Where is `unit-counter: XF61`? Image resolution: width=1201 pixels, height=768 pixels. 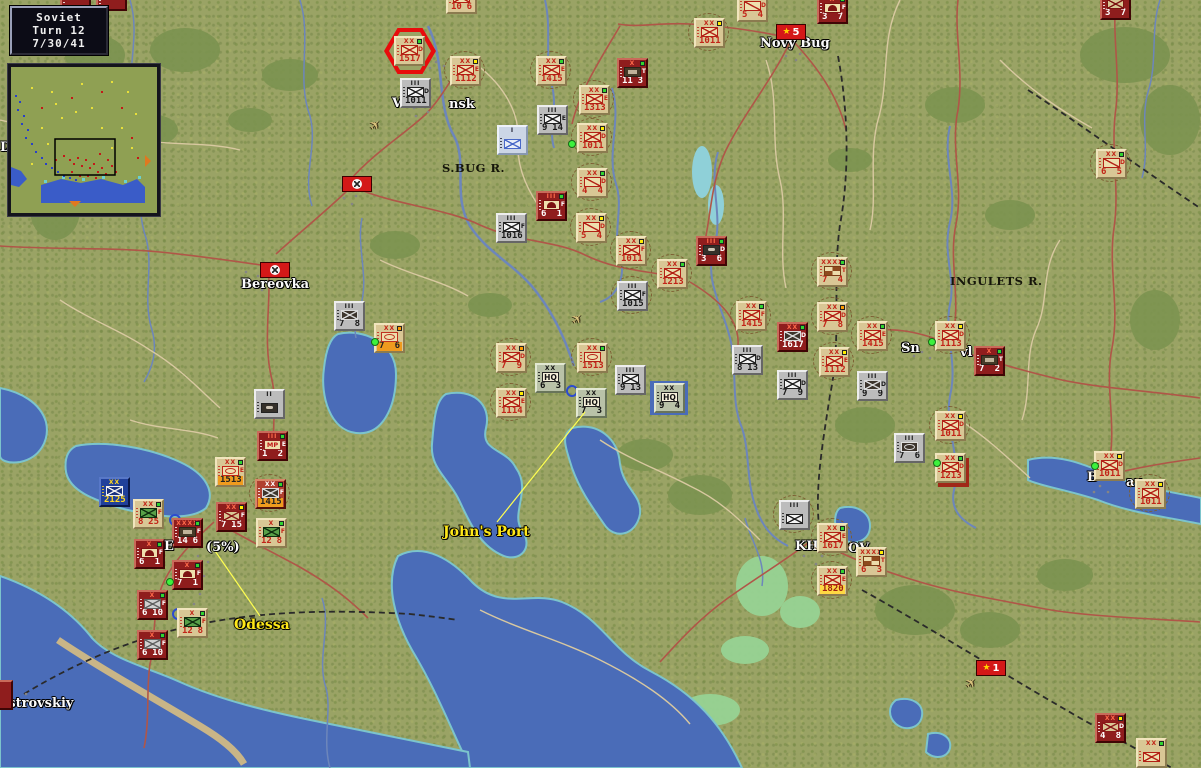 unit-counter: XF61 is located at coordinates (149, 554).